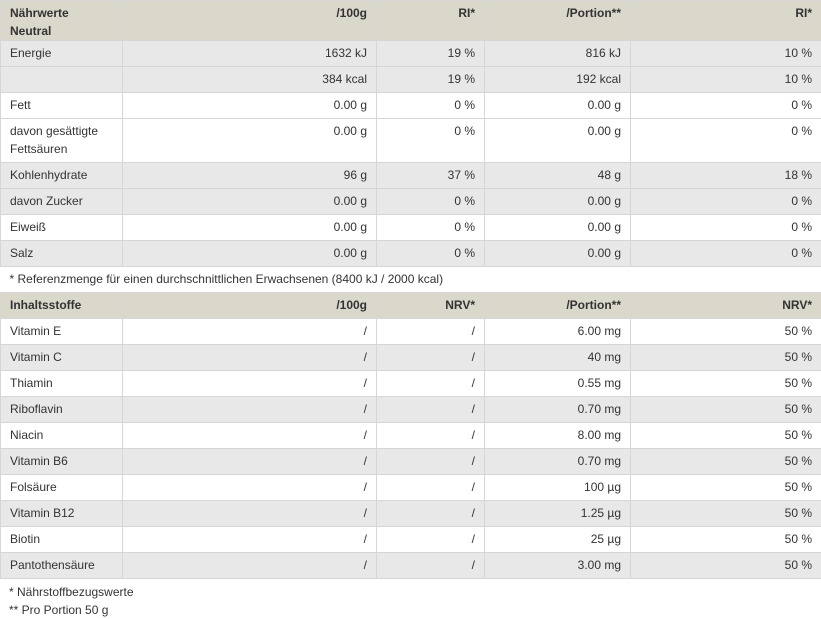 The height and width of the screenshot is (619, 821). I want to click on table-row: 384 kcal 19 % 192 kcal 10 %, so click(411, 80).